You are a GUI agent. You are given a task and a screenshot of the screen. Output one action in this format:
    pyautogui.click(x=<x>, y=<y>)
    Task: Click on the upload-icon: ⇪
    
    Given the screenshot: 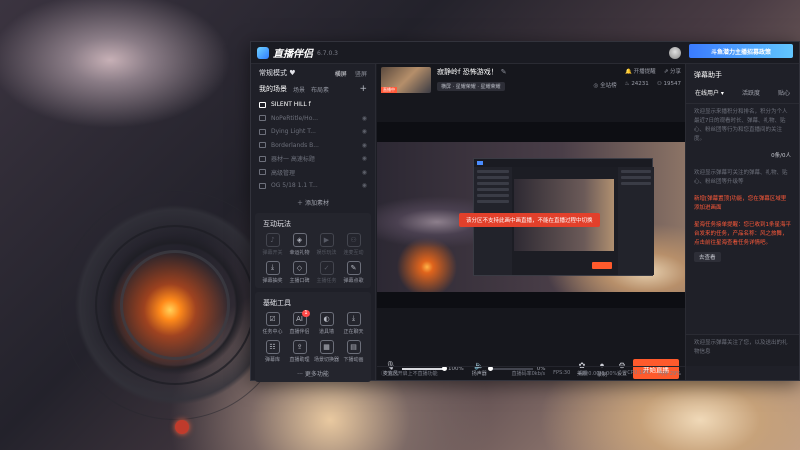 What is the action you would take?
    pyautogui.click(x=299, y=346)
    